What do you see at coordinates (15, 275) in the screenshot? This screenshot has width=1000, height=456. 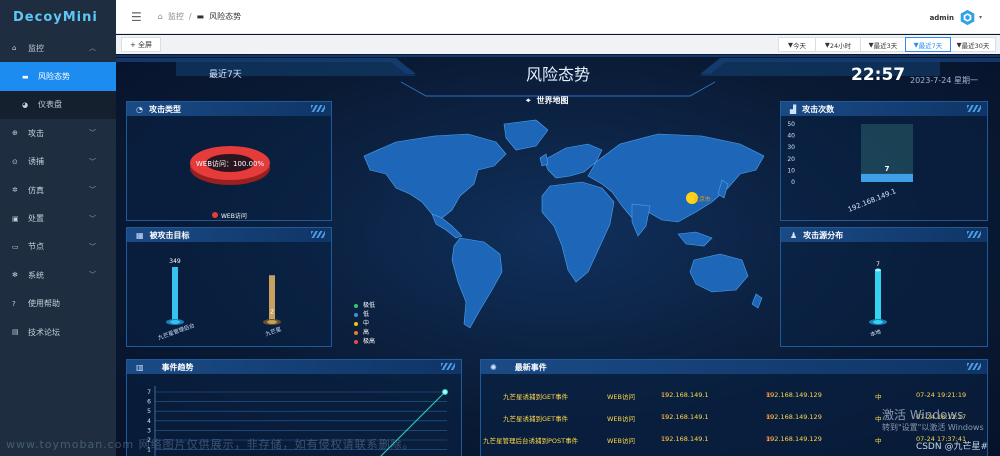 I see `settings-icon: ✻` at bounding box center [15, 275].